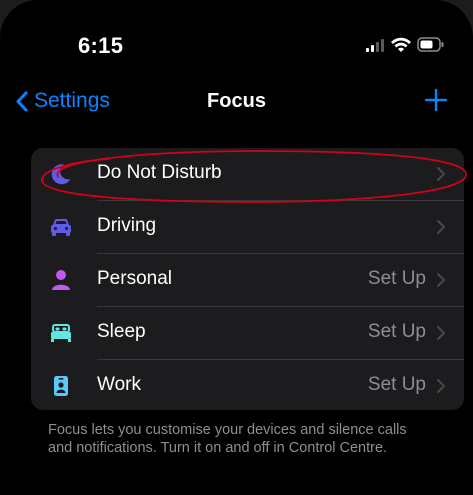  I want to click on list-item-personal: Personal Set Up, so click(247, 280).